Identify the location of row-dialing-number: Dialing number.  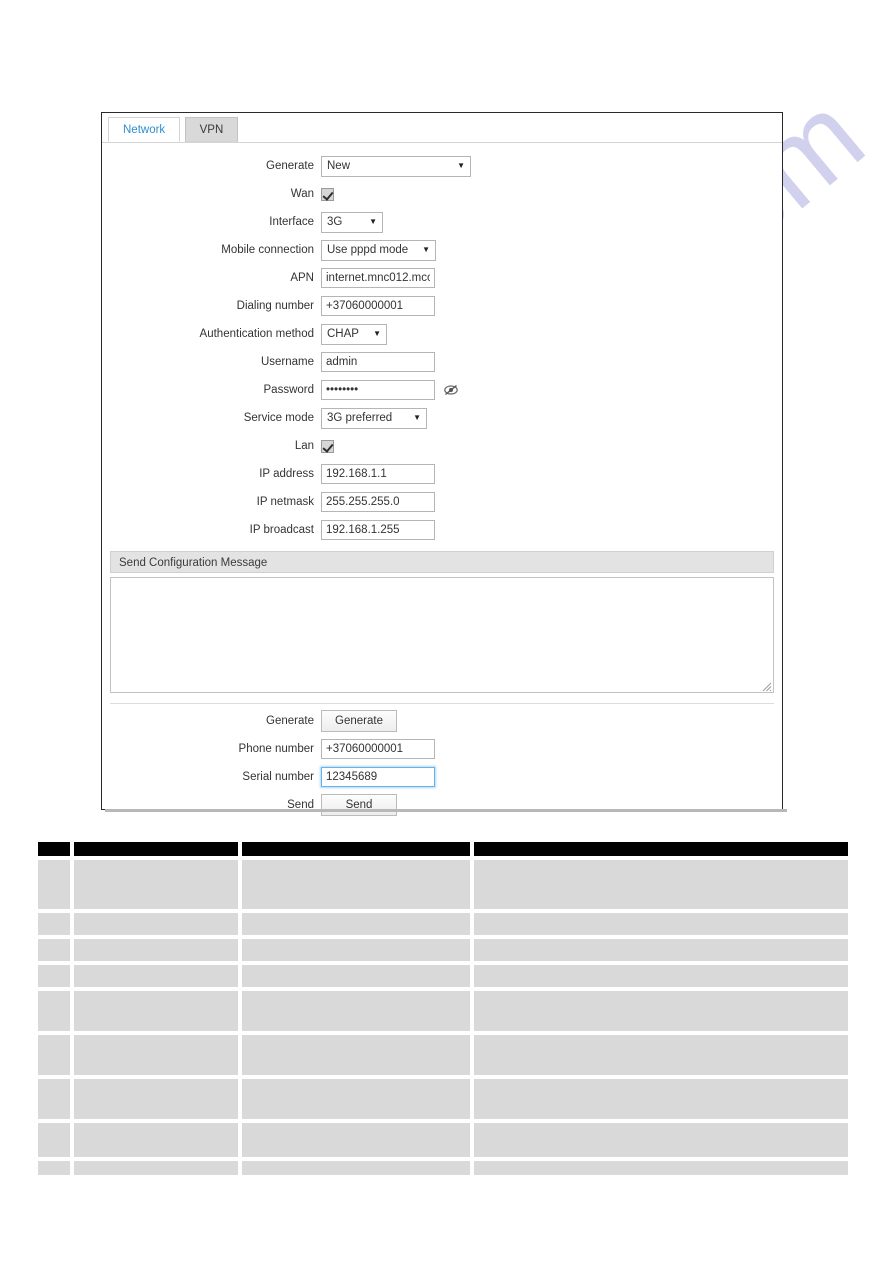
(442, 306).